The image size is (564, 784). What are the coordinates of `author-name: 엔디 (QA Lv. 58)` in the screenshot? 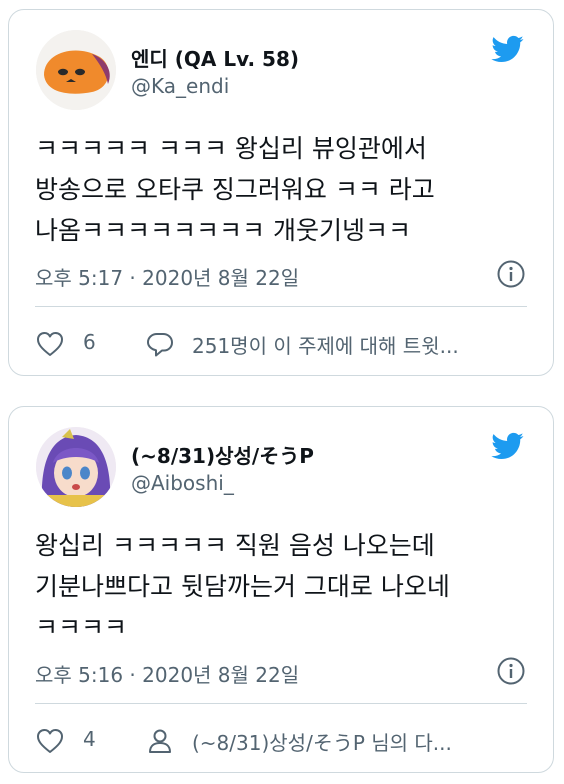 It's located at (215, 57).